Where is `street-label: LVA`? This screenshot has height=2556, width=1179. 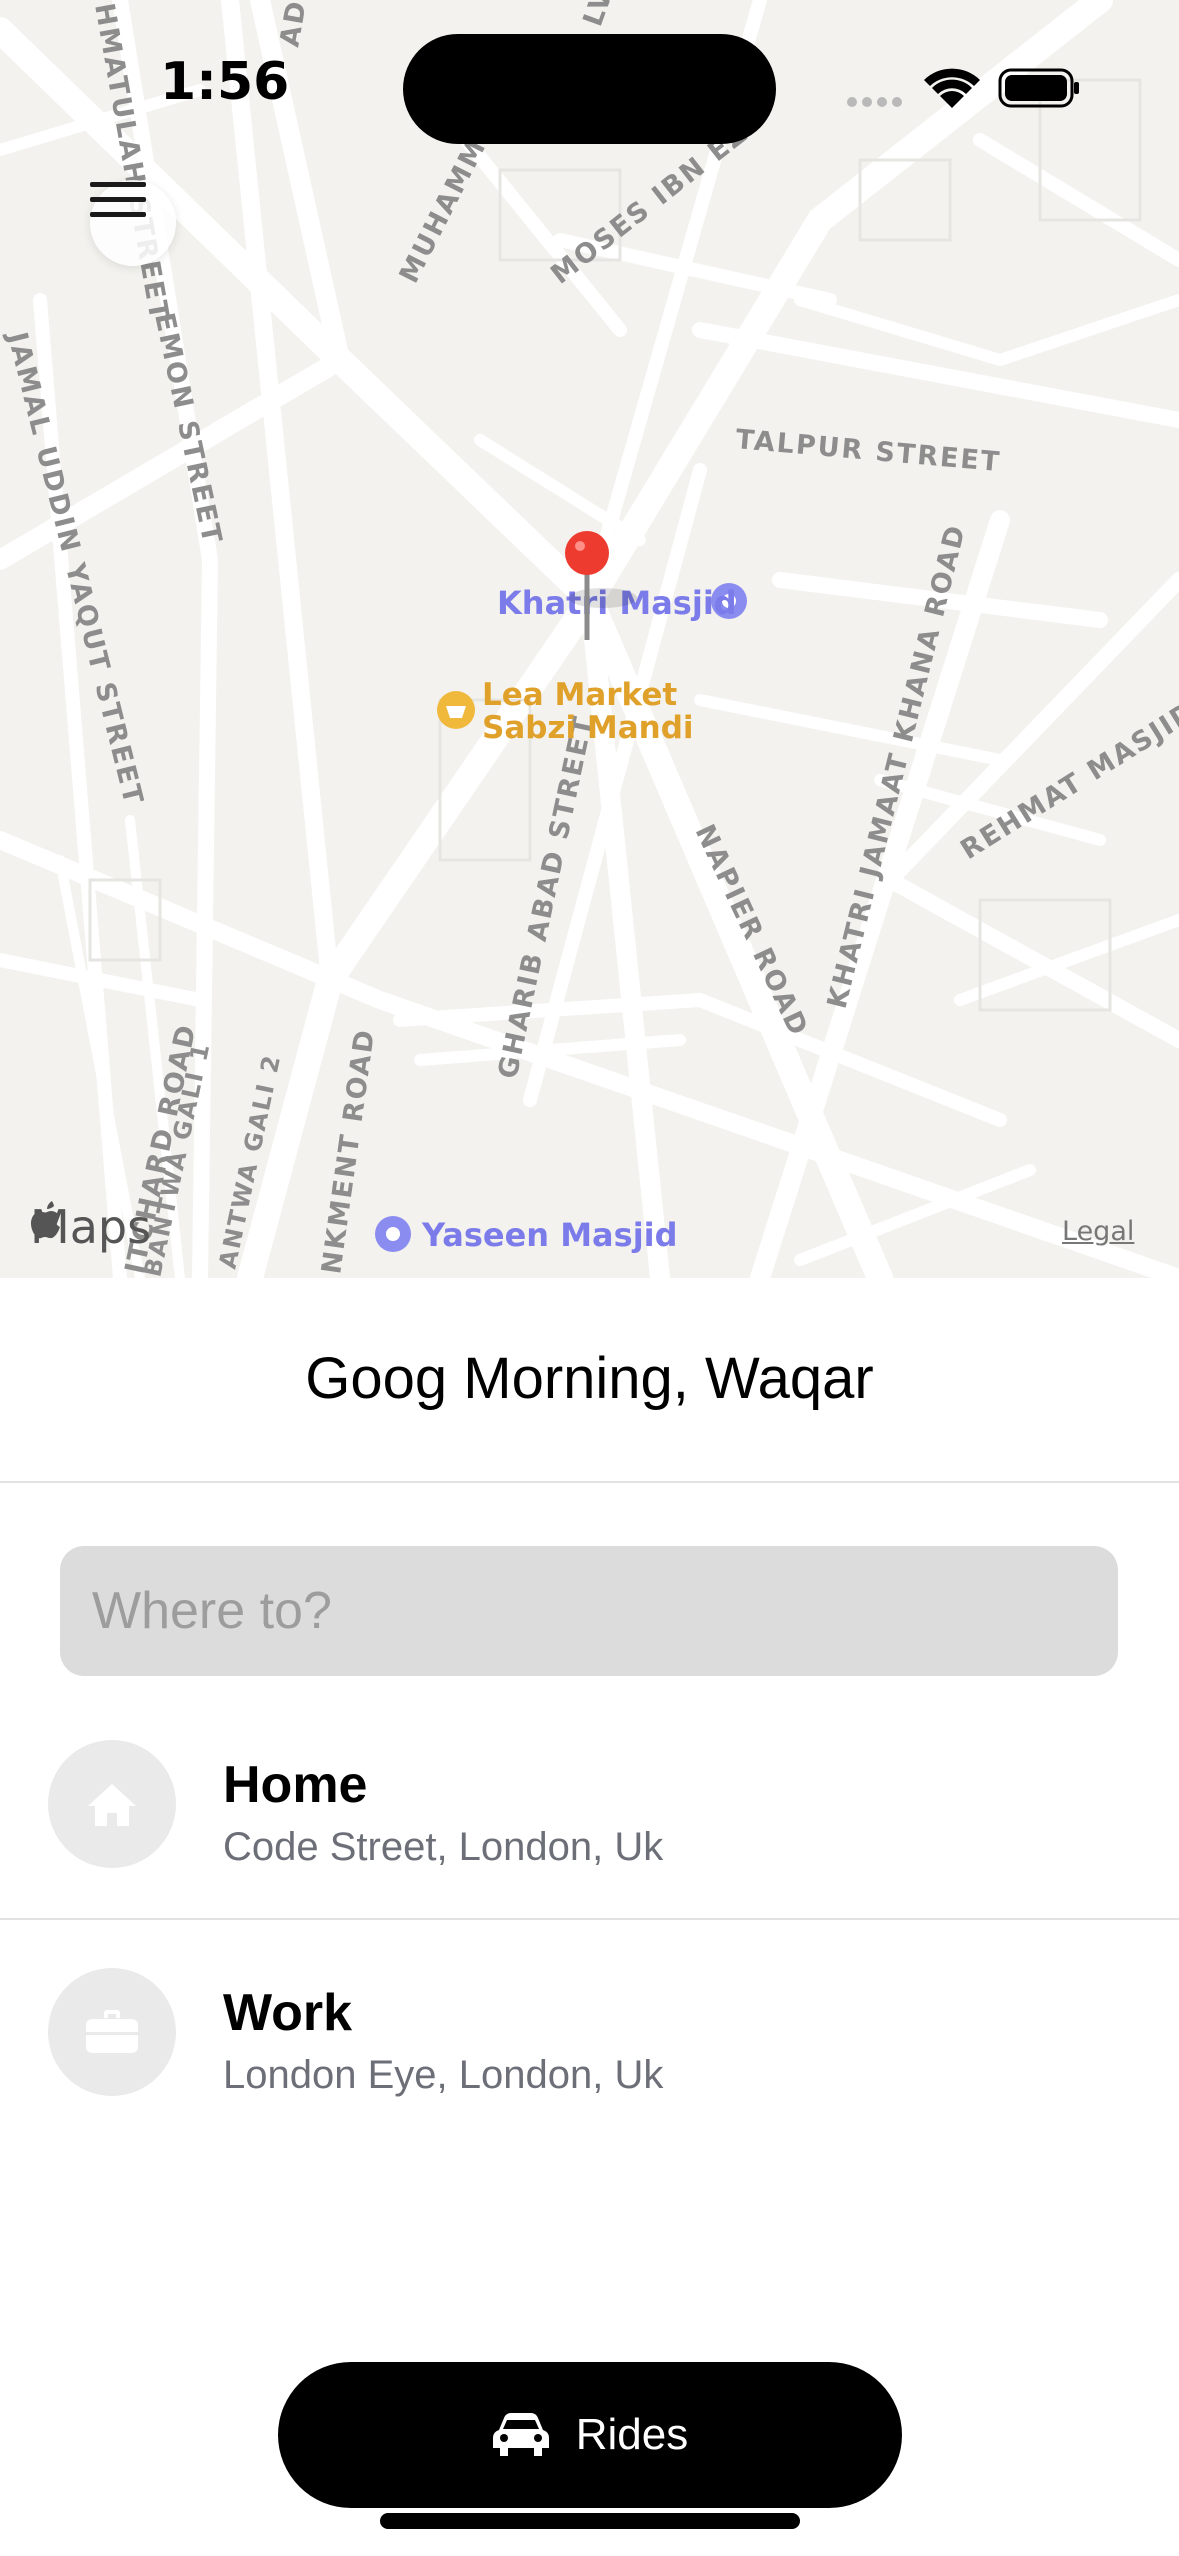
street-label: LVA is located at coordinates (601, 15).